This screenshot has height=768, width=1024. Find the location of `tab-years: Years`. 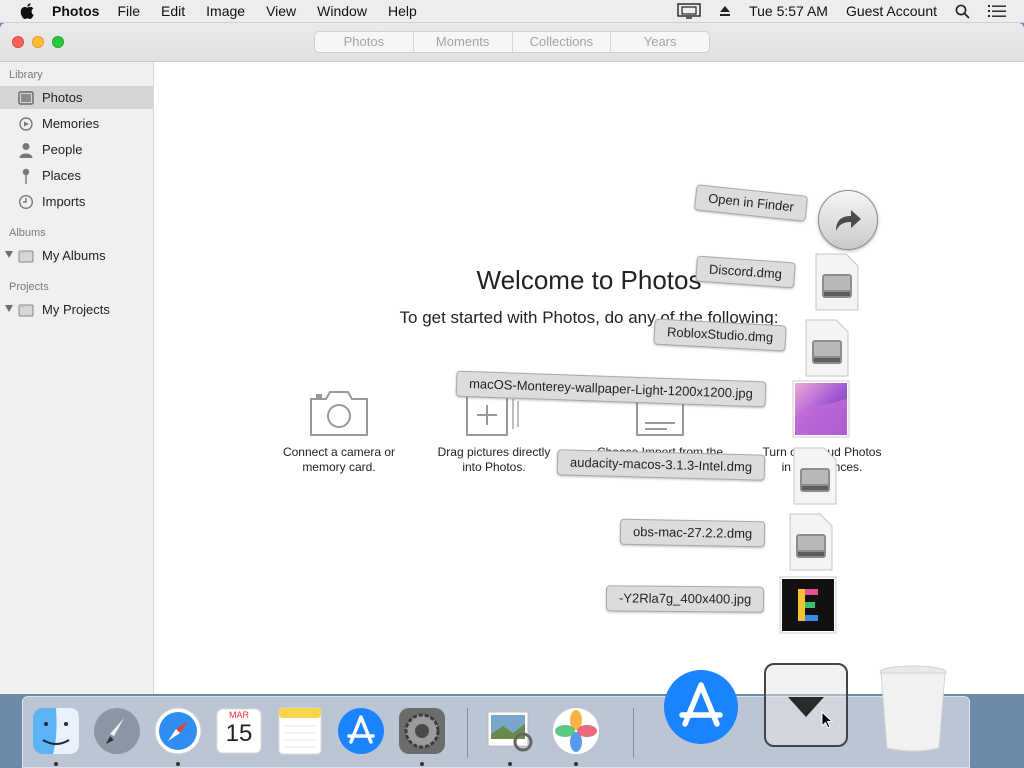

tab-years: Years is located at coordinates (660, 42).